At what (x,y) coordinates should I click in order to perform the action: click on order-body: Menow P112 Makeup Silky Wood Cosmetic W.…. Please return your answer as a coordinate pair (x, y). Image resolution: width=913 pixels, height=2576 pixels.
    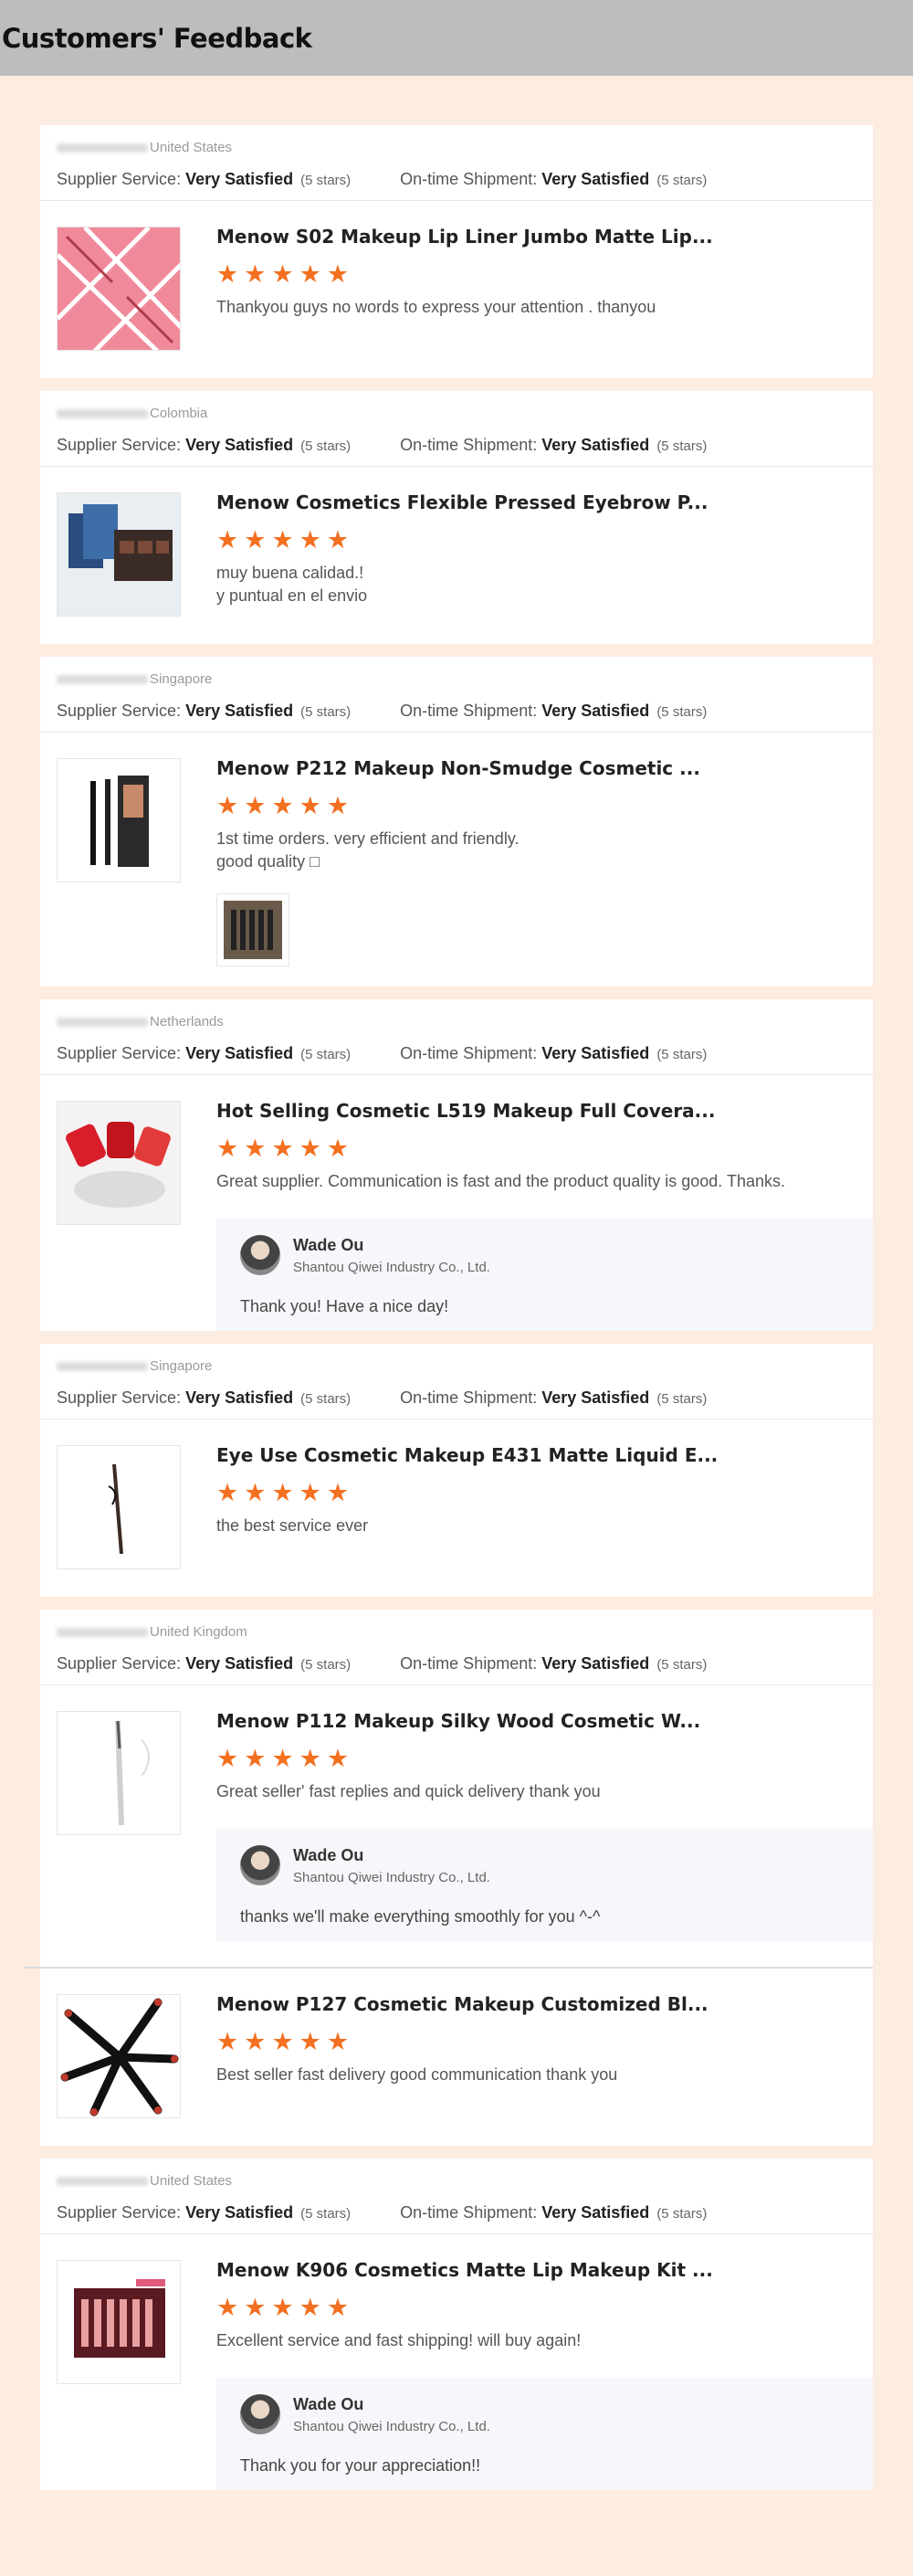
    Looking at the image, I should click on (545, 1824).